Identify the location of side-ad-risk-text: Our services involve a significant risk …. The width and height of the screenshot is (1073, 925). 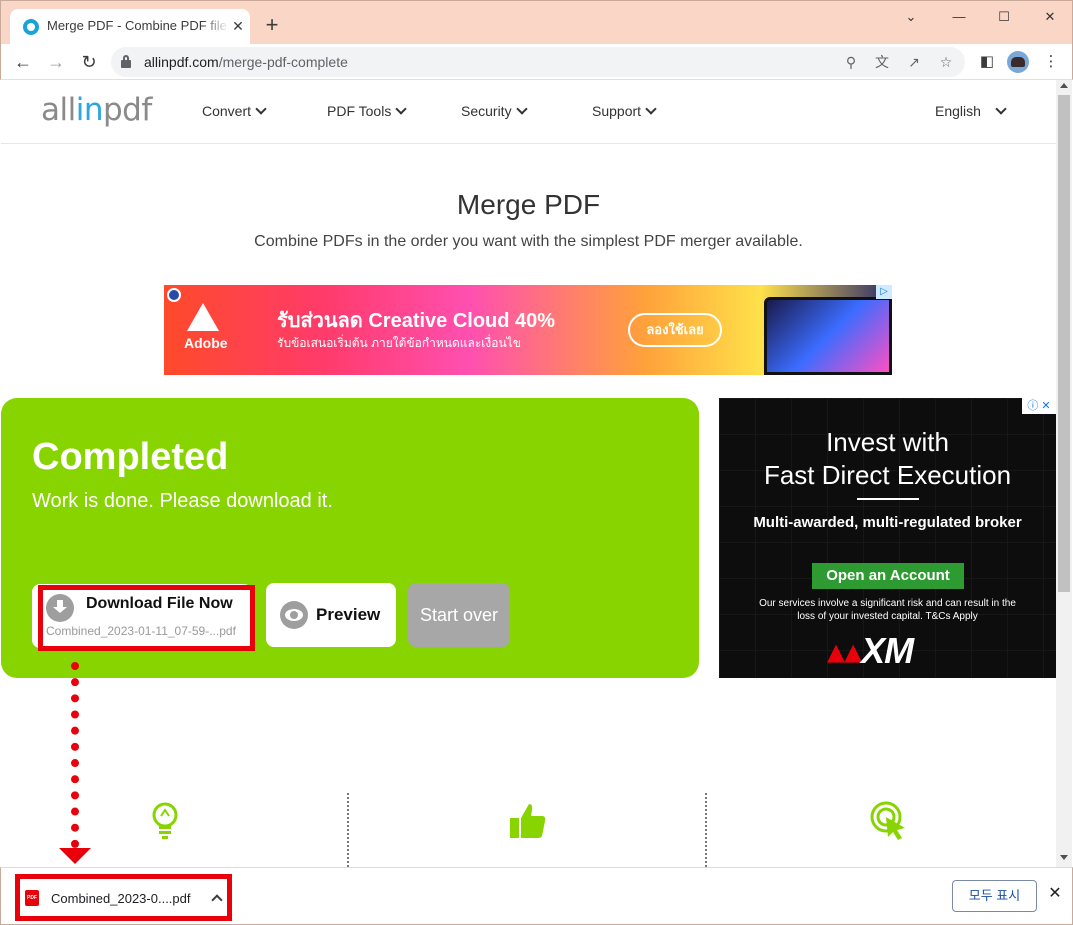
(887, 610).